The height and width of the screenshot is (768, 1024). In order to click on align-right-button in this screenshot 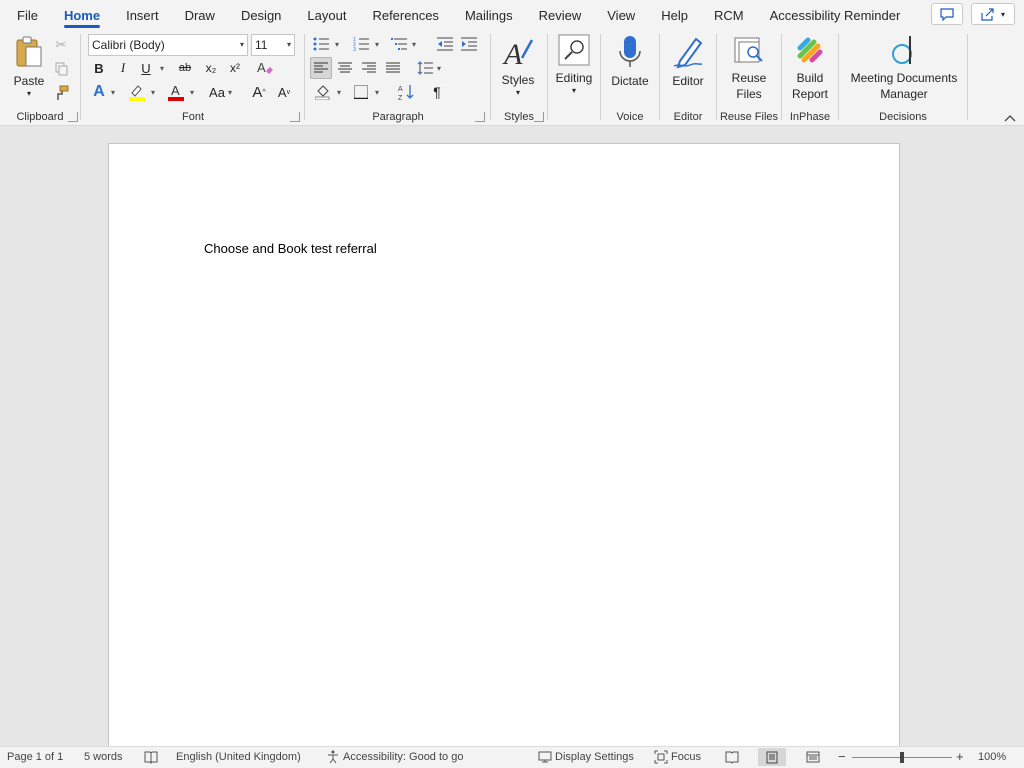, I will do `click(369, 68)`.